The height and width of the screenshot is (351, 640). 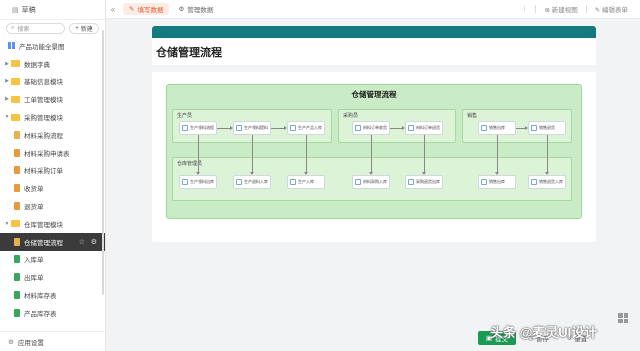 I want to click on sidebar-item-active: 仓储管理流程 ☆ ⚙, so click(x=52, y=241).